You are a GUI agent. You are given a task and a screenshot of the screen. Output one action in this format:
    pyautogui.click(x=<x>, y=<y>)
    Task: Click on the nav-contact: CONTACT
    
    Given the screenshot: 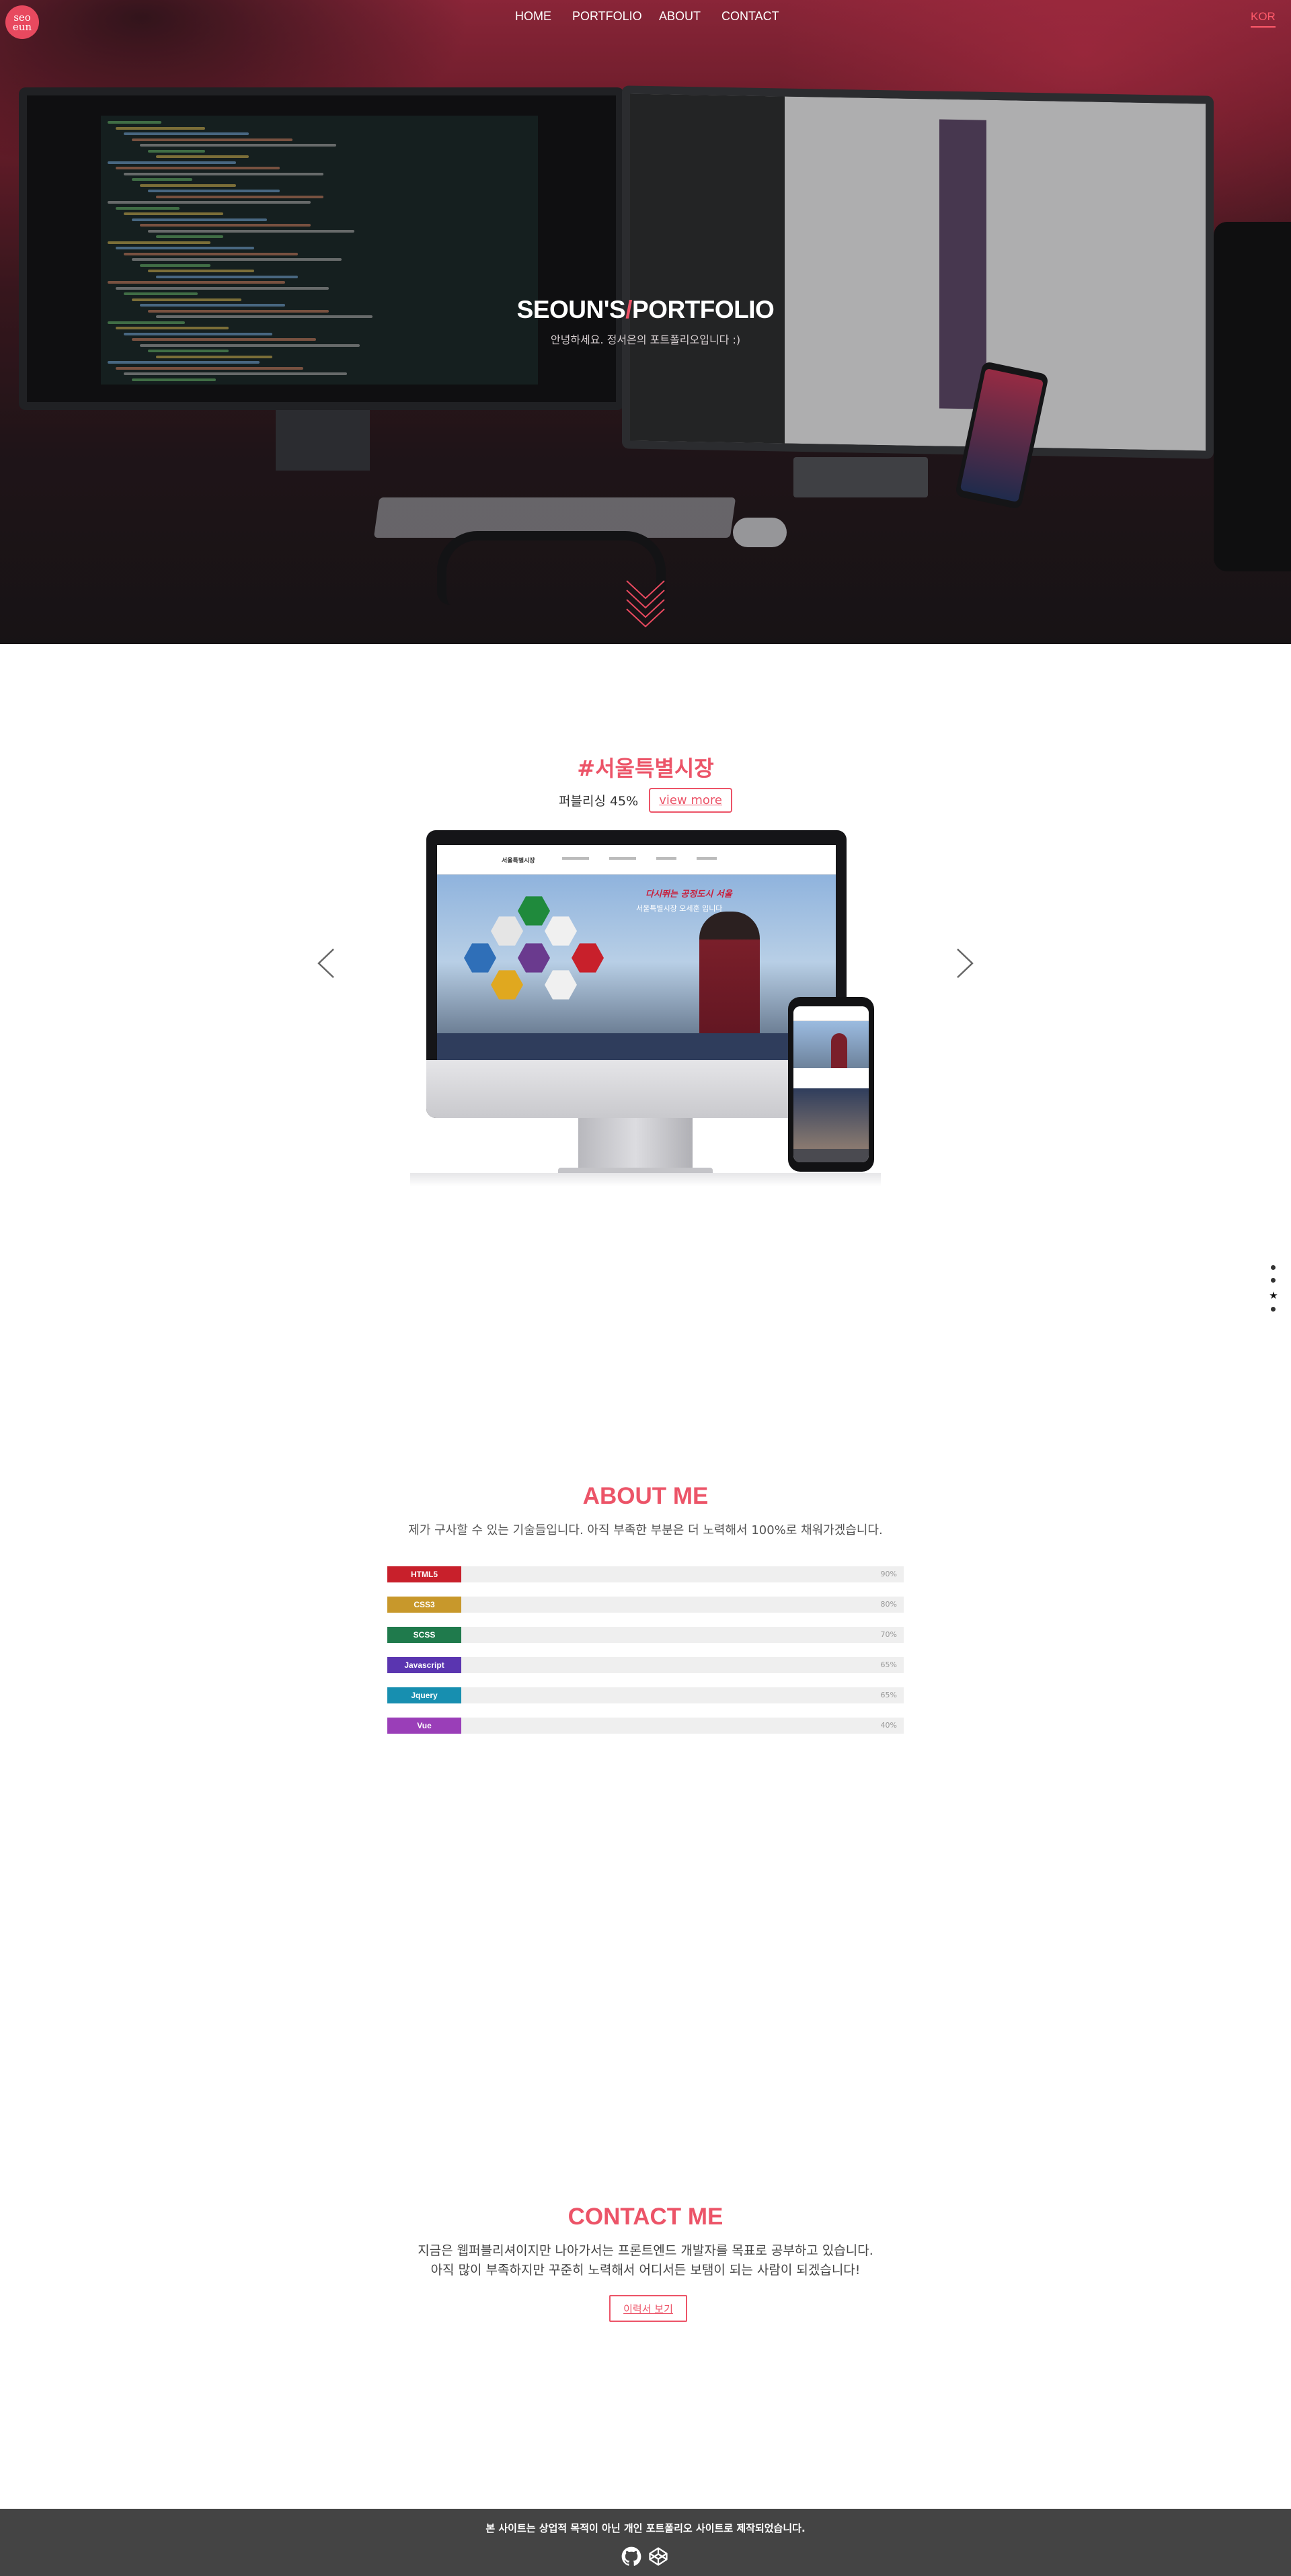 What is the action you would take?
    pyautogui.click(x=750, y=16)
    